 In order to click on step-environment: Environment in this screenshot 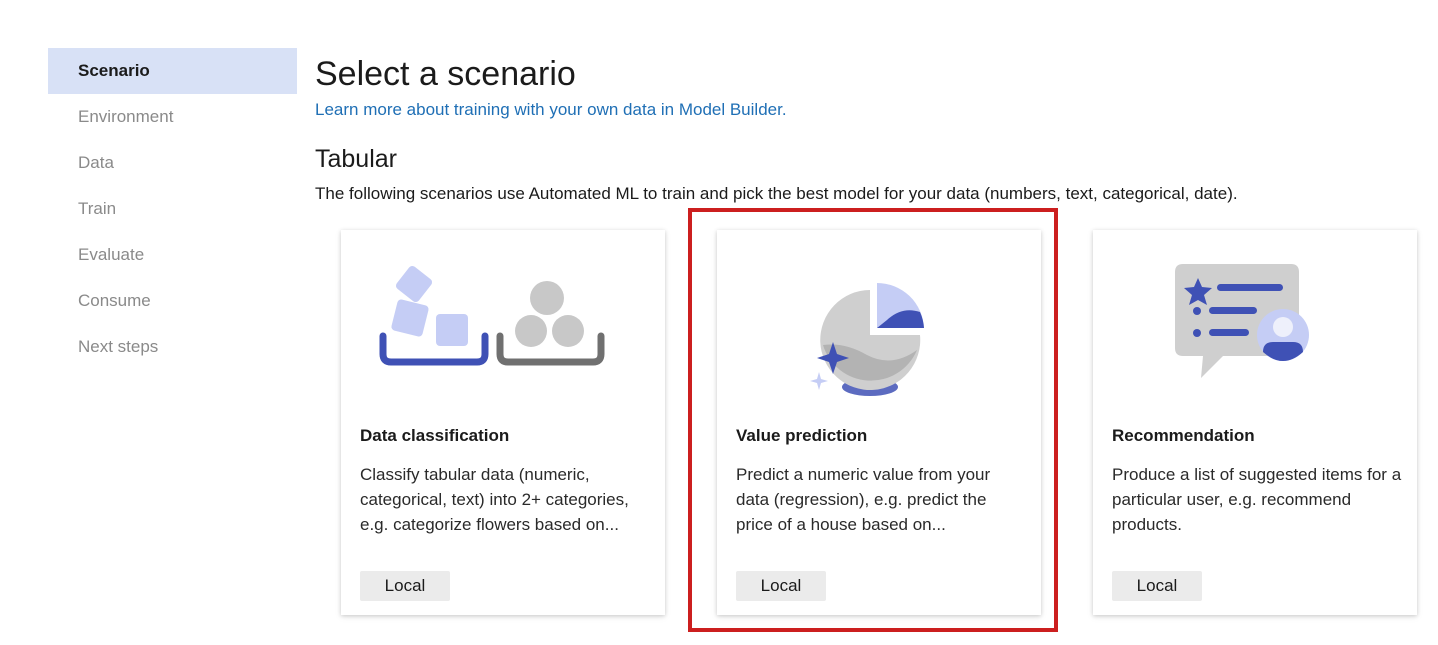, I will do `click(172, 117)`.